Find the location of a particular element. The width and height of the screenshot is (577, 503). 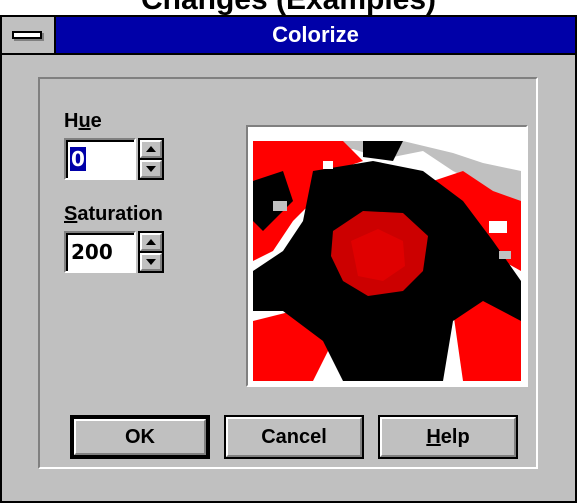

system-menu-button is located at coordinates (29, 35).